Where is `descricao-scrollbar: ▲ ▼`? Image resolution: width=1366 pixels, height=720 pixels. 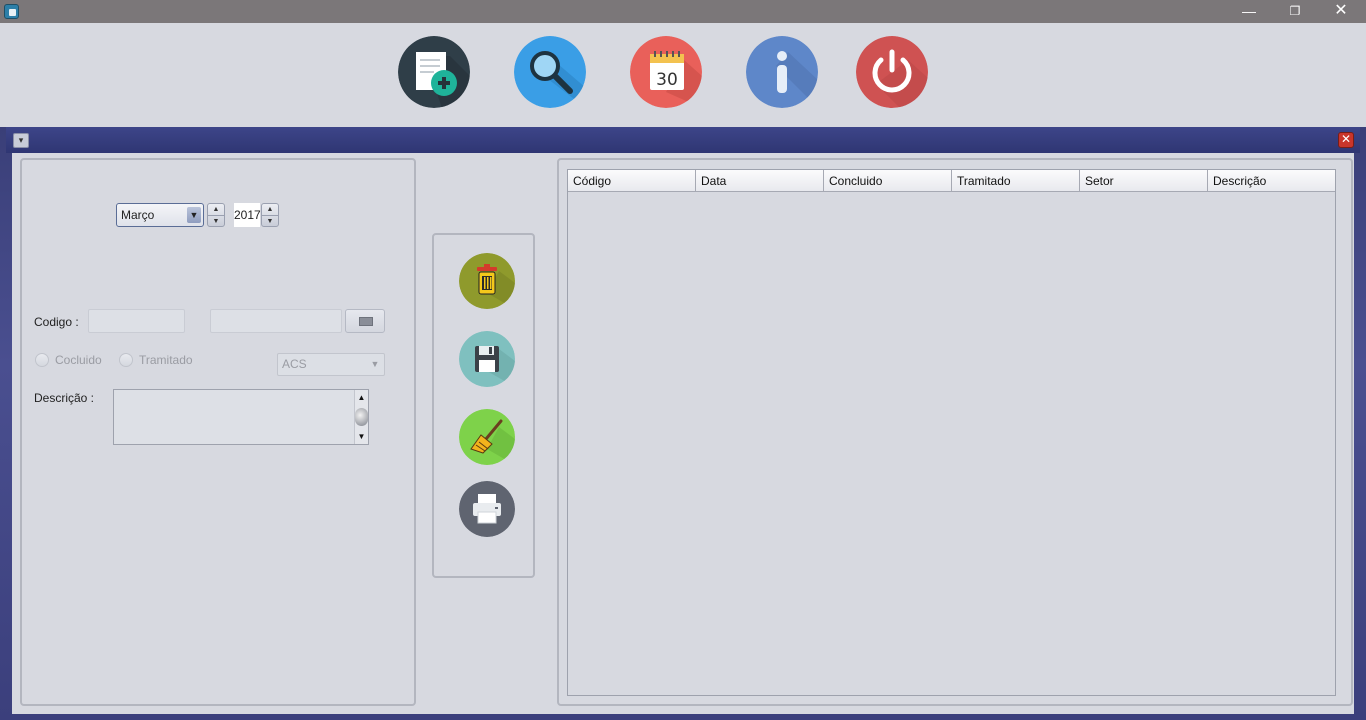
descricao-scrollbar: ▲ ▼ is located at coordinates (361, 417).